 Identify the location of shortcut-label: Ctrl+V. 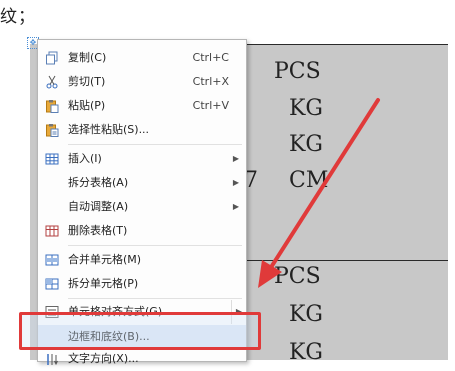
(210, 105).